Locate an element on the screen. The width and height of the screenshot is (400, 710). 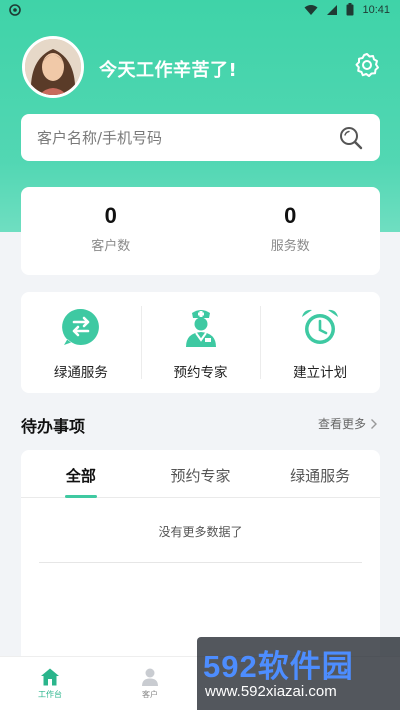
signal-icon is located at coordinates (332, 9).